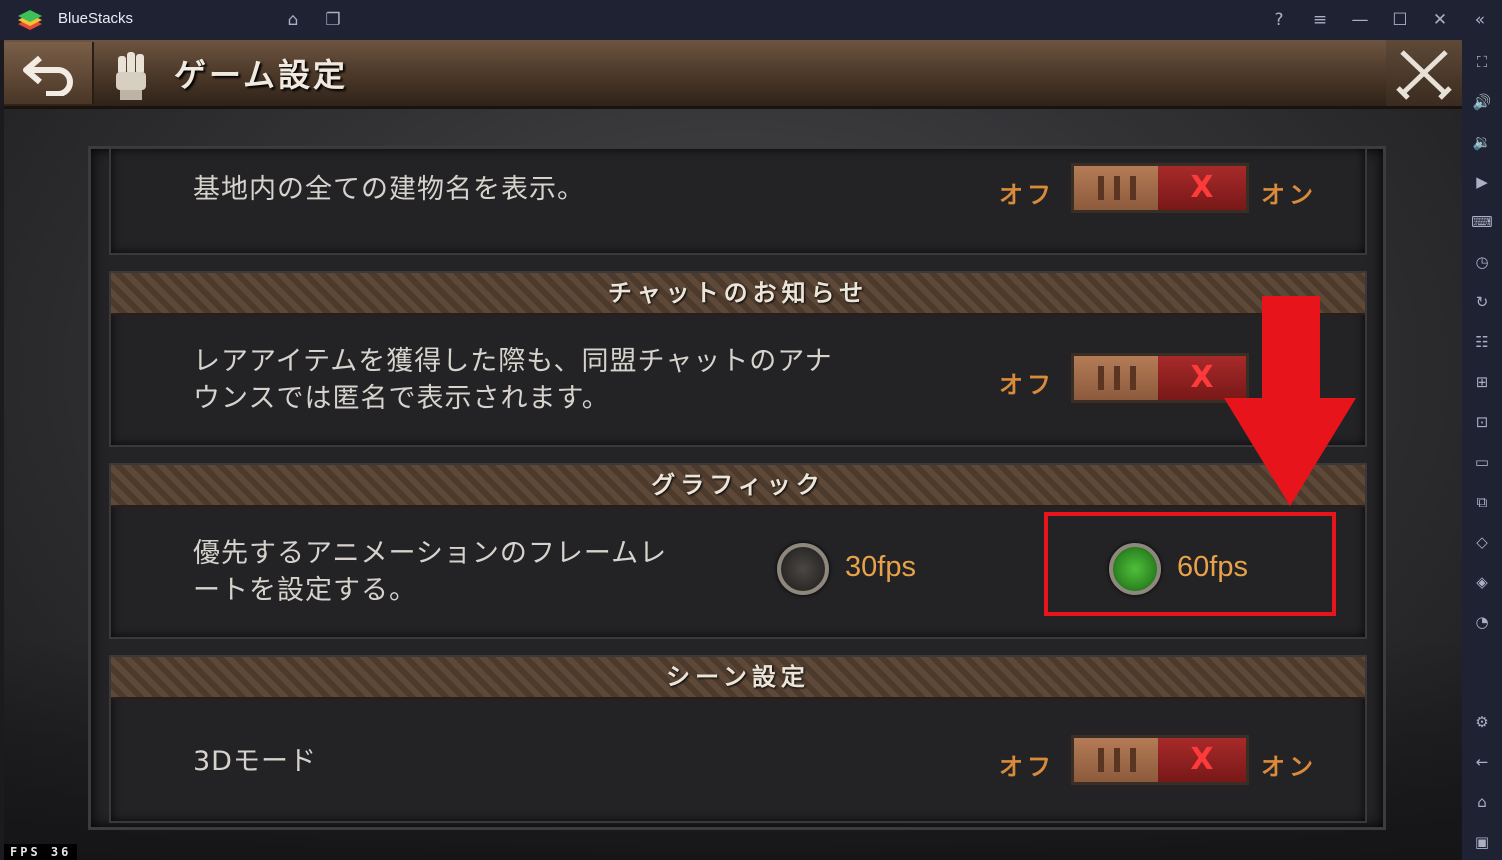 Image resolution: width=1502 pixels, height=860 pixels. I want to click on eco-mode-icon: ◇, so click(1482, 542).